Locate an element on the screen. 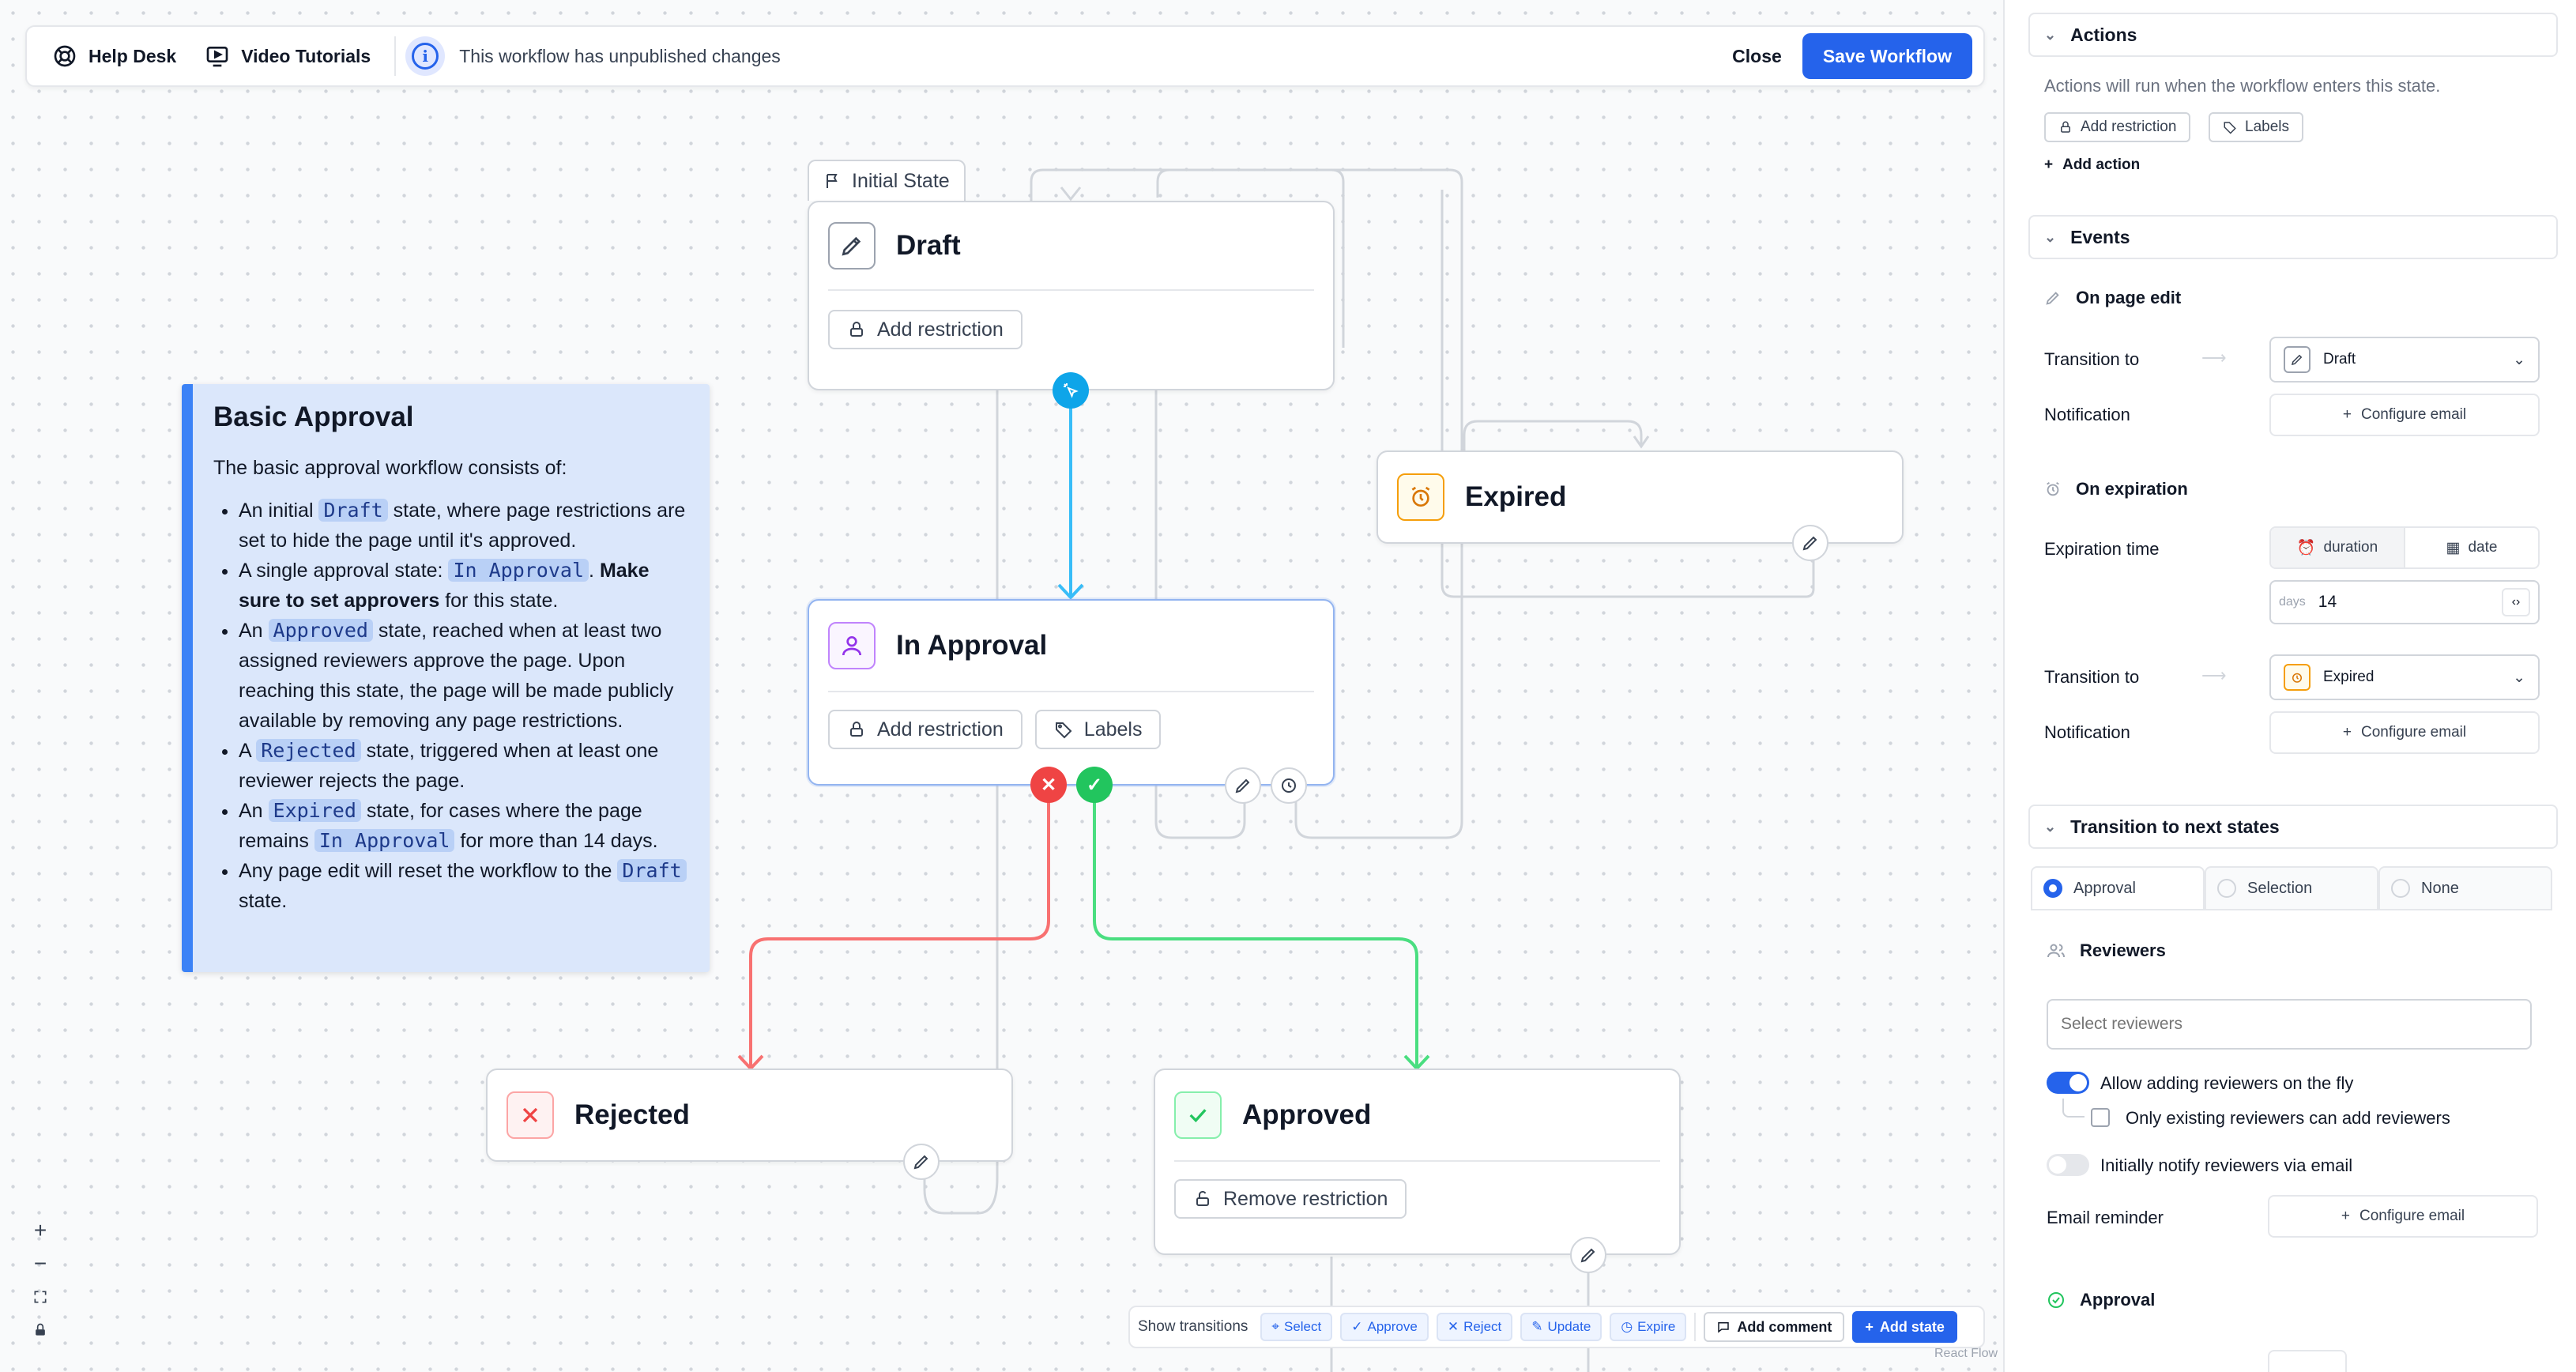 The width and height of the screenshot is (2576, 1372). labels-action: Labels is located at coordinates (2256, 127).